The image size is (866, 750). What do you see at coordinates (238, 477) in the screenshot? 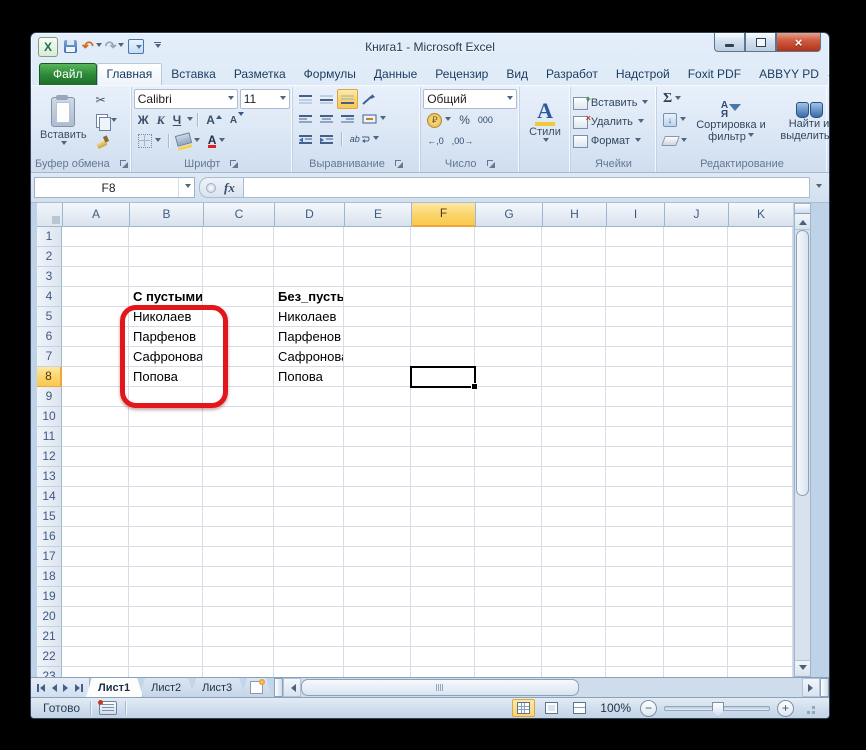
I see `cell-C13` at bounding box center [238, 477].